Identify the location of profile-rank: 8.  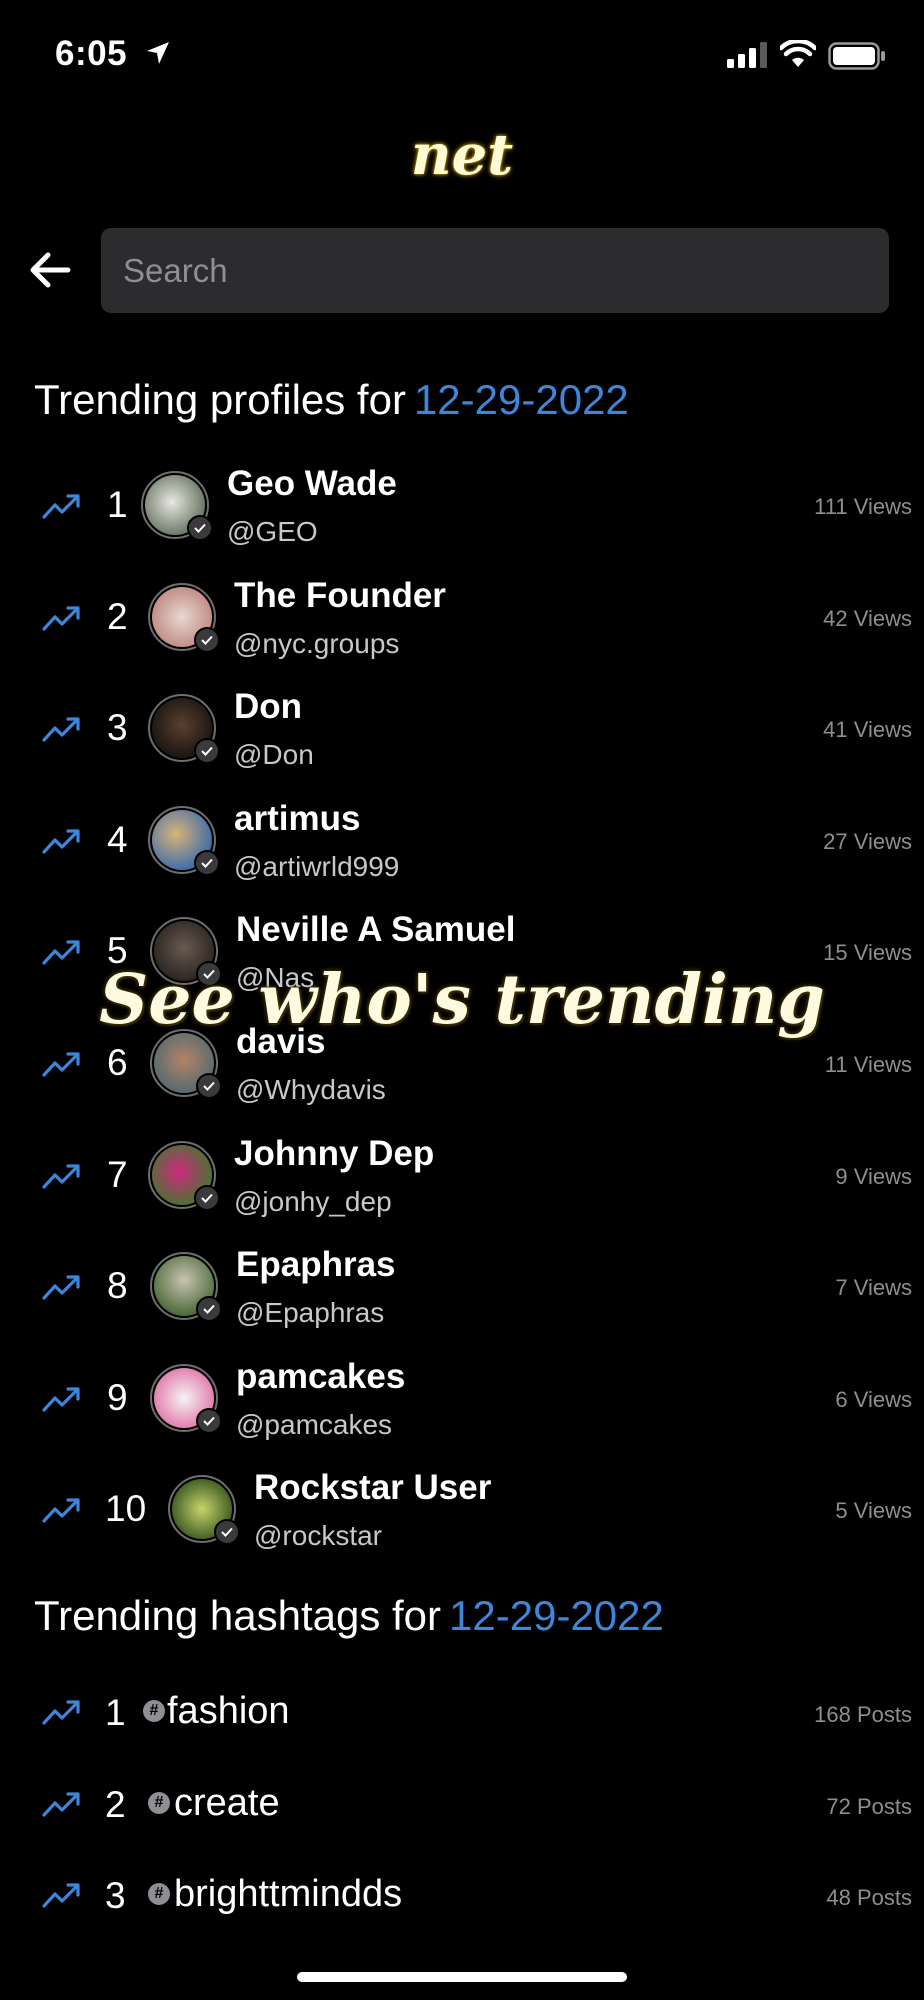
(117, 1285).